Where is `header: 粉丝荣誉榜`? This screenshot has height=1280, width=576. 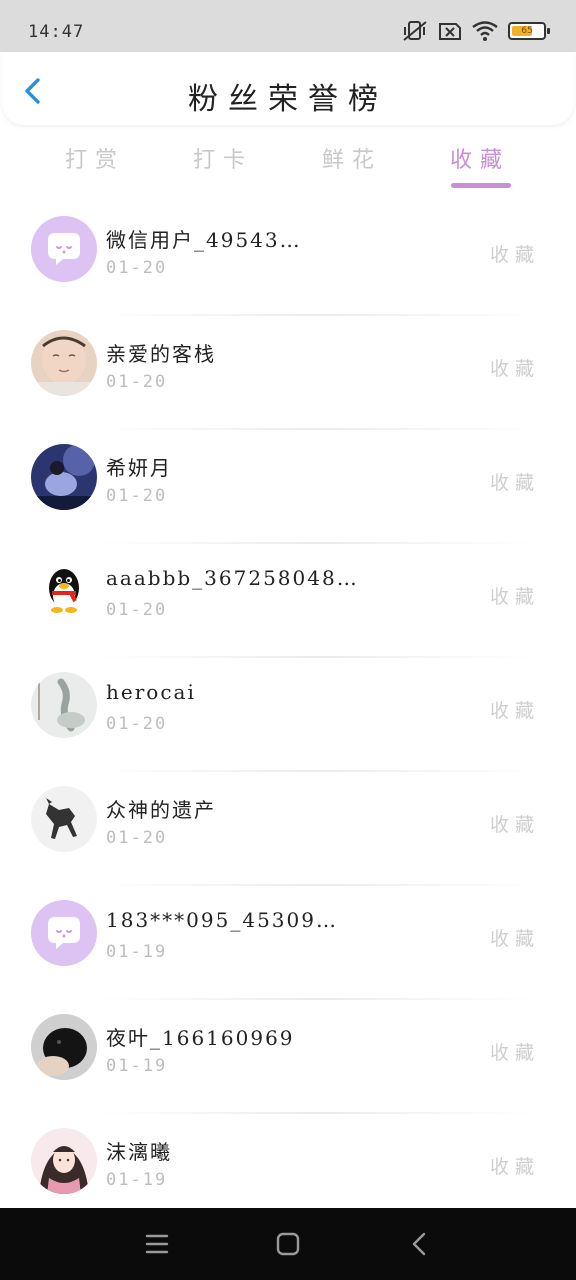
header: 粉丝荣誉榜 is located at coordinates (288, 88).